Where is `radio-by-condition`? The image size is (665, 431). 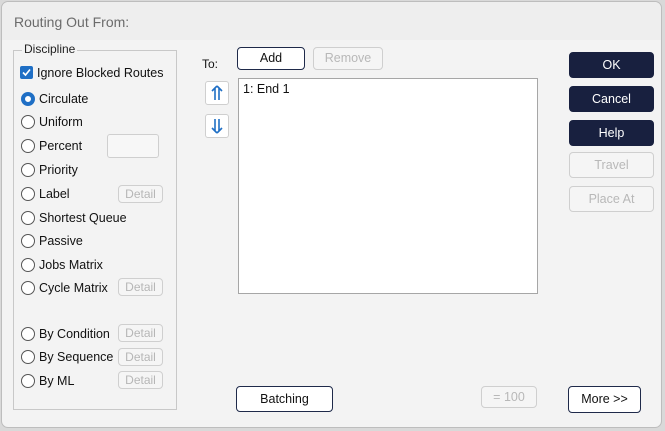
radio-by-condition is located at coordinates (28, 334).